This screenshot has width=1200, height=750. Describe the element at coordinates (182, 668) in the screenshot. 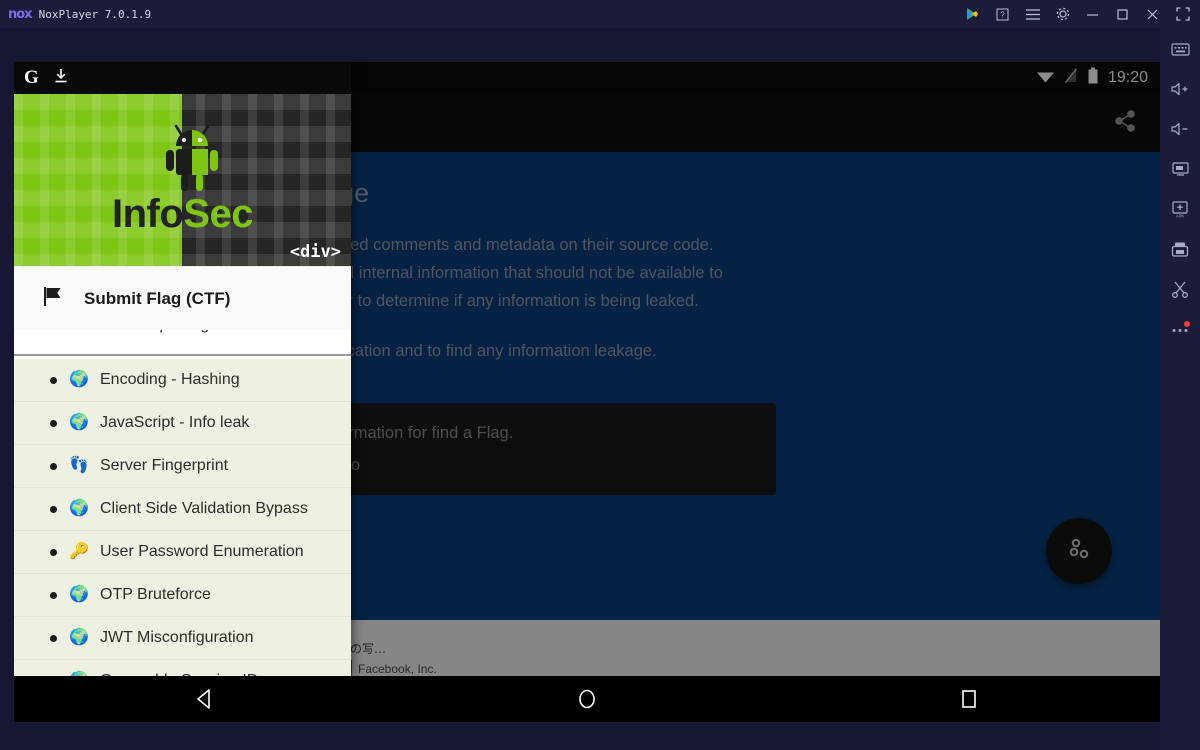

I see `drawer-item-guessable-session-id: 🌍 Guessable Session ID` at that location.